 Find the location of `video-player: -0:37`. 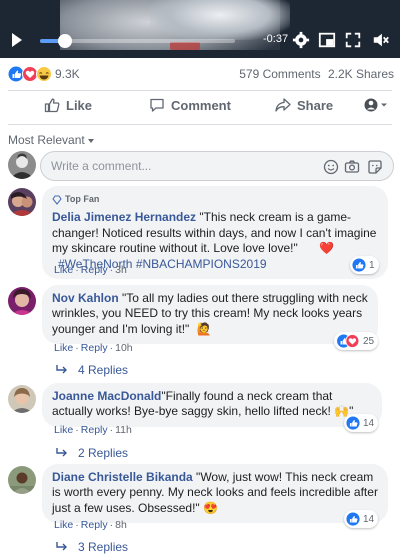

video-player: -0:37 is located at coordinates (200, 29).